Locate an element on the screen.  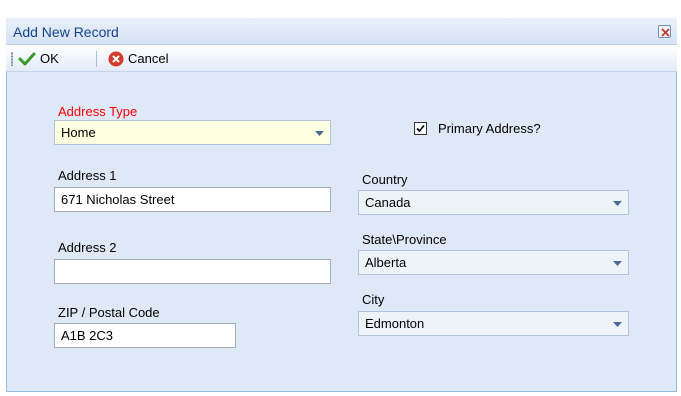
checkmark-icon is located at coordinates (27, 58).